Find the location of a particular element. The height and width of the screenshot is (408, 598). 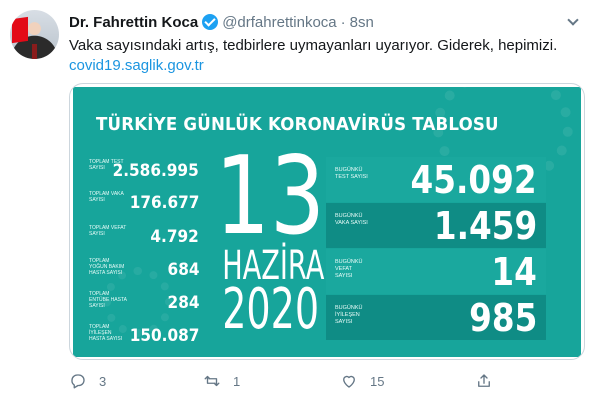

retweet-button: 1 is located at coordinates (221, 381).